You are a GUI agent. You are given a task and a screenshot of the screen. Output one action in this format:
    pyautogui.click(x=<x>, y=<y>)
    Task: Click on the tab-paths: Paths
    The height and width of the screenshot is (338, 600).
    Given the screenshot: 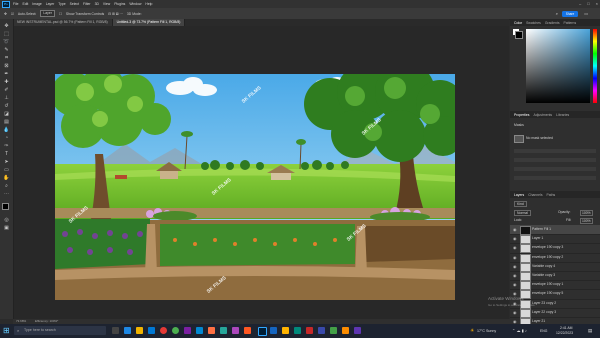 What is the action you would take?
    pyautogui.click(x=551, y=195)
    